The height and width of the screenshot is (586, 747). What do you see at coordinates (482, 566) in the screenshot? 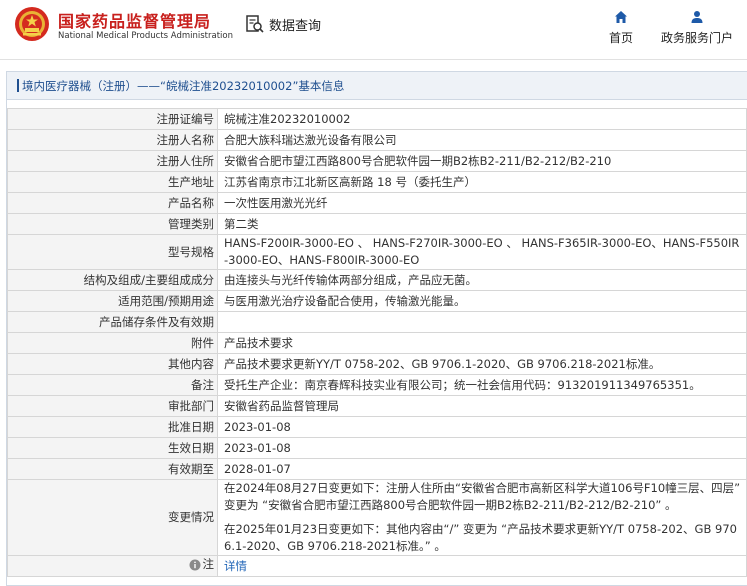
I see `note-value: 详情` at bounding box center [482, 566].